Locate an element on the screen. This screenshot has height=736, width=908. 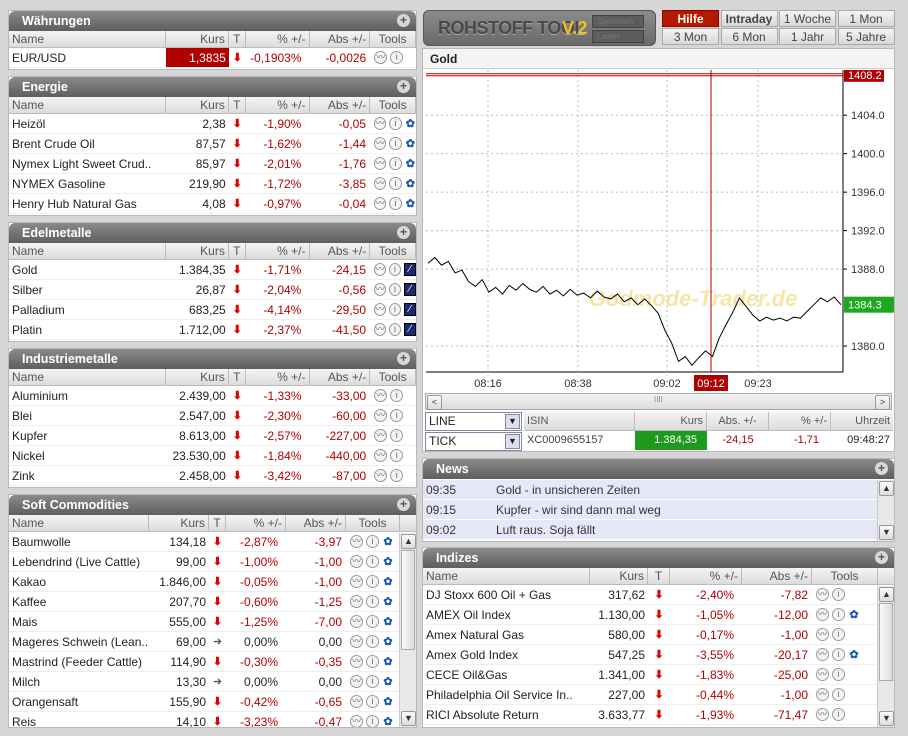
col-tools: Tools is located at coordinates (393, 105).